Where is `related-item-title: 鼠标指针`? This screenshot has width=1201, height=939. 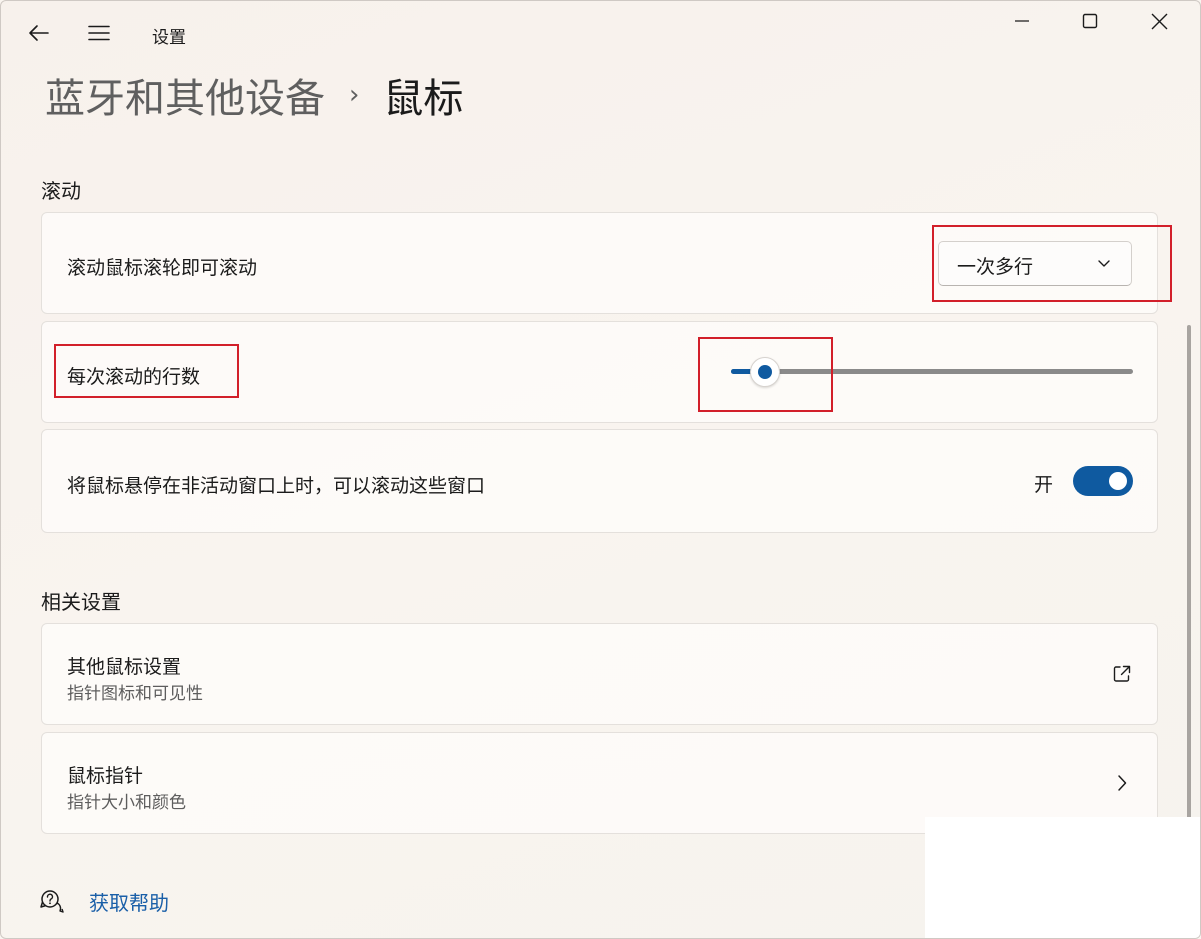 related-item-title: 鼠标指针 is located at coordinates (105, 776).